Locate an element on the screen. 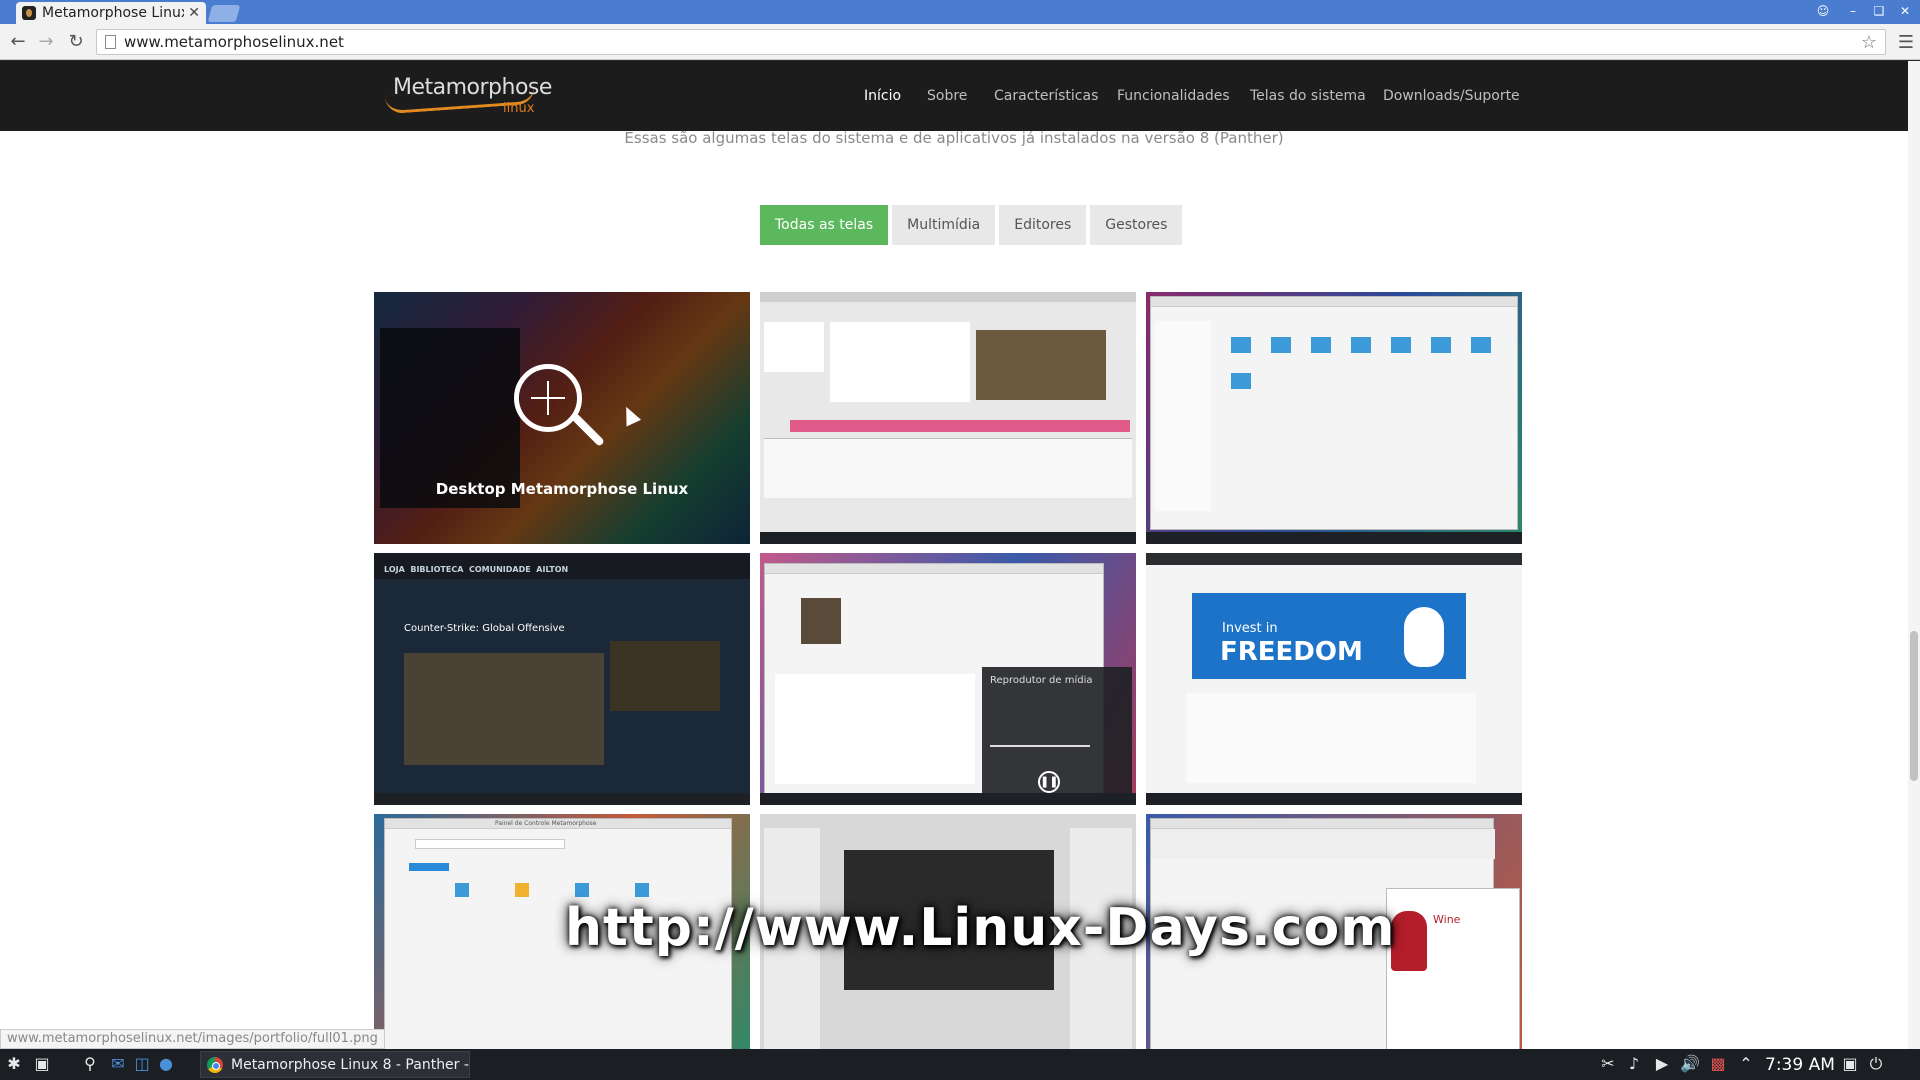 The image size is (1920, 1080). media-popup: Reprodutor de mídia ❚❚ is located at coordinates (1057, 732).